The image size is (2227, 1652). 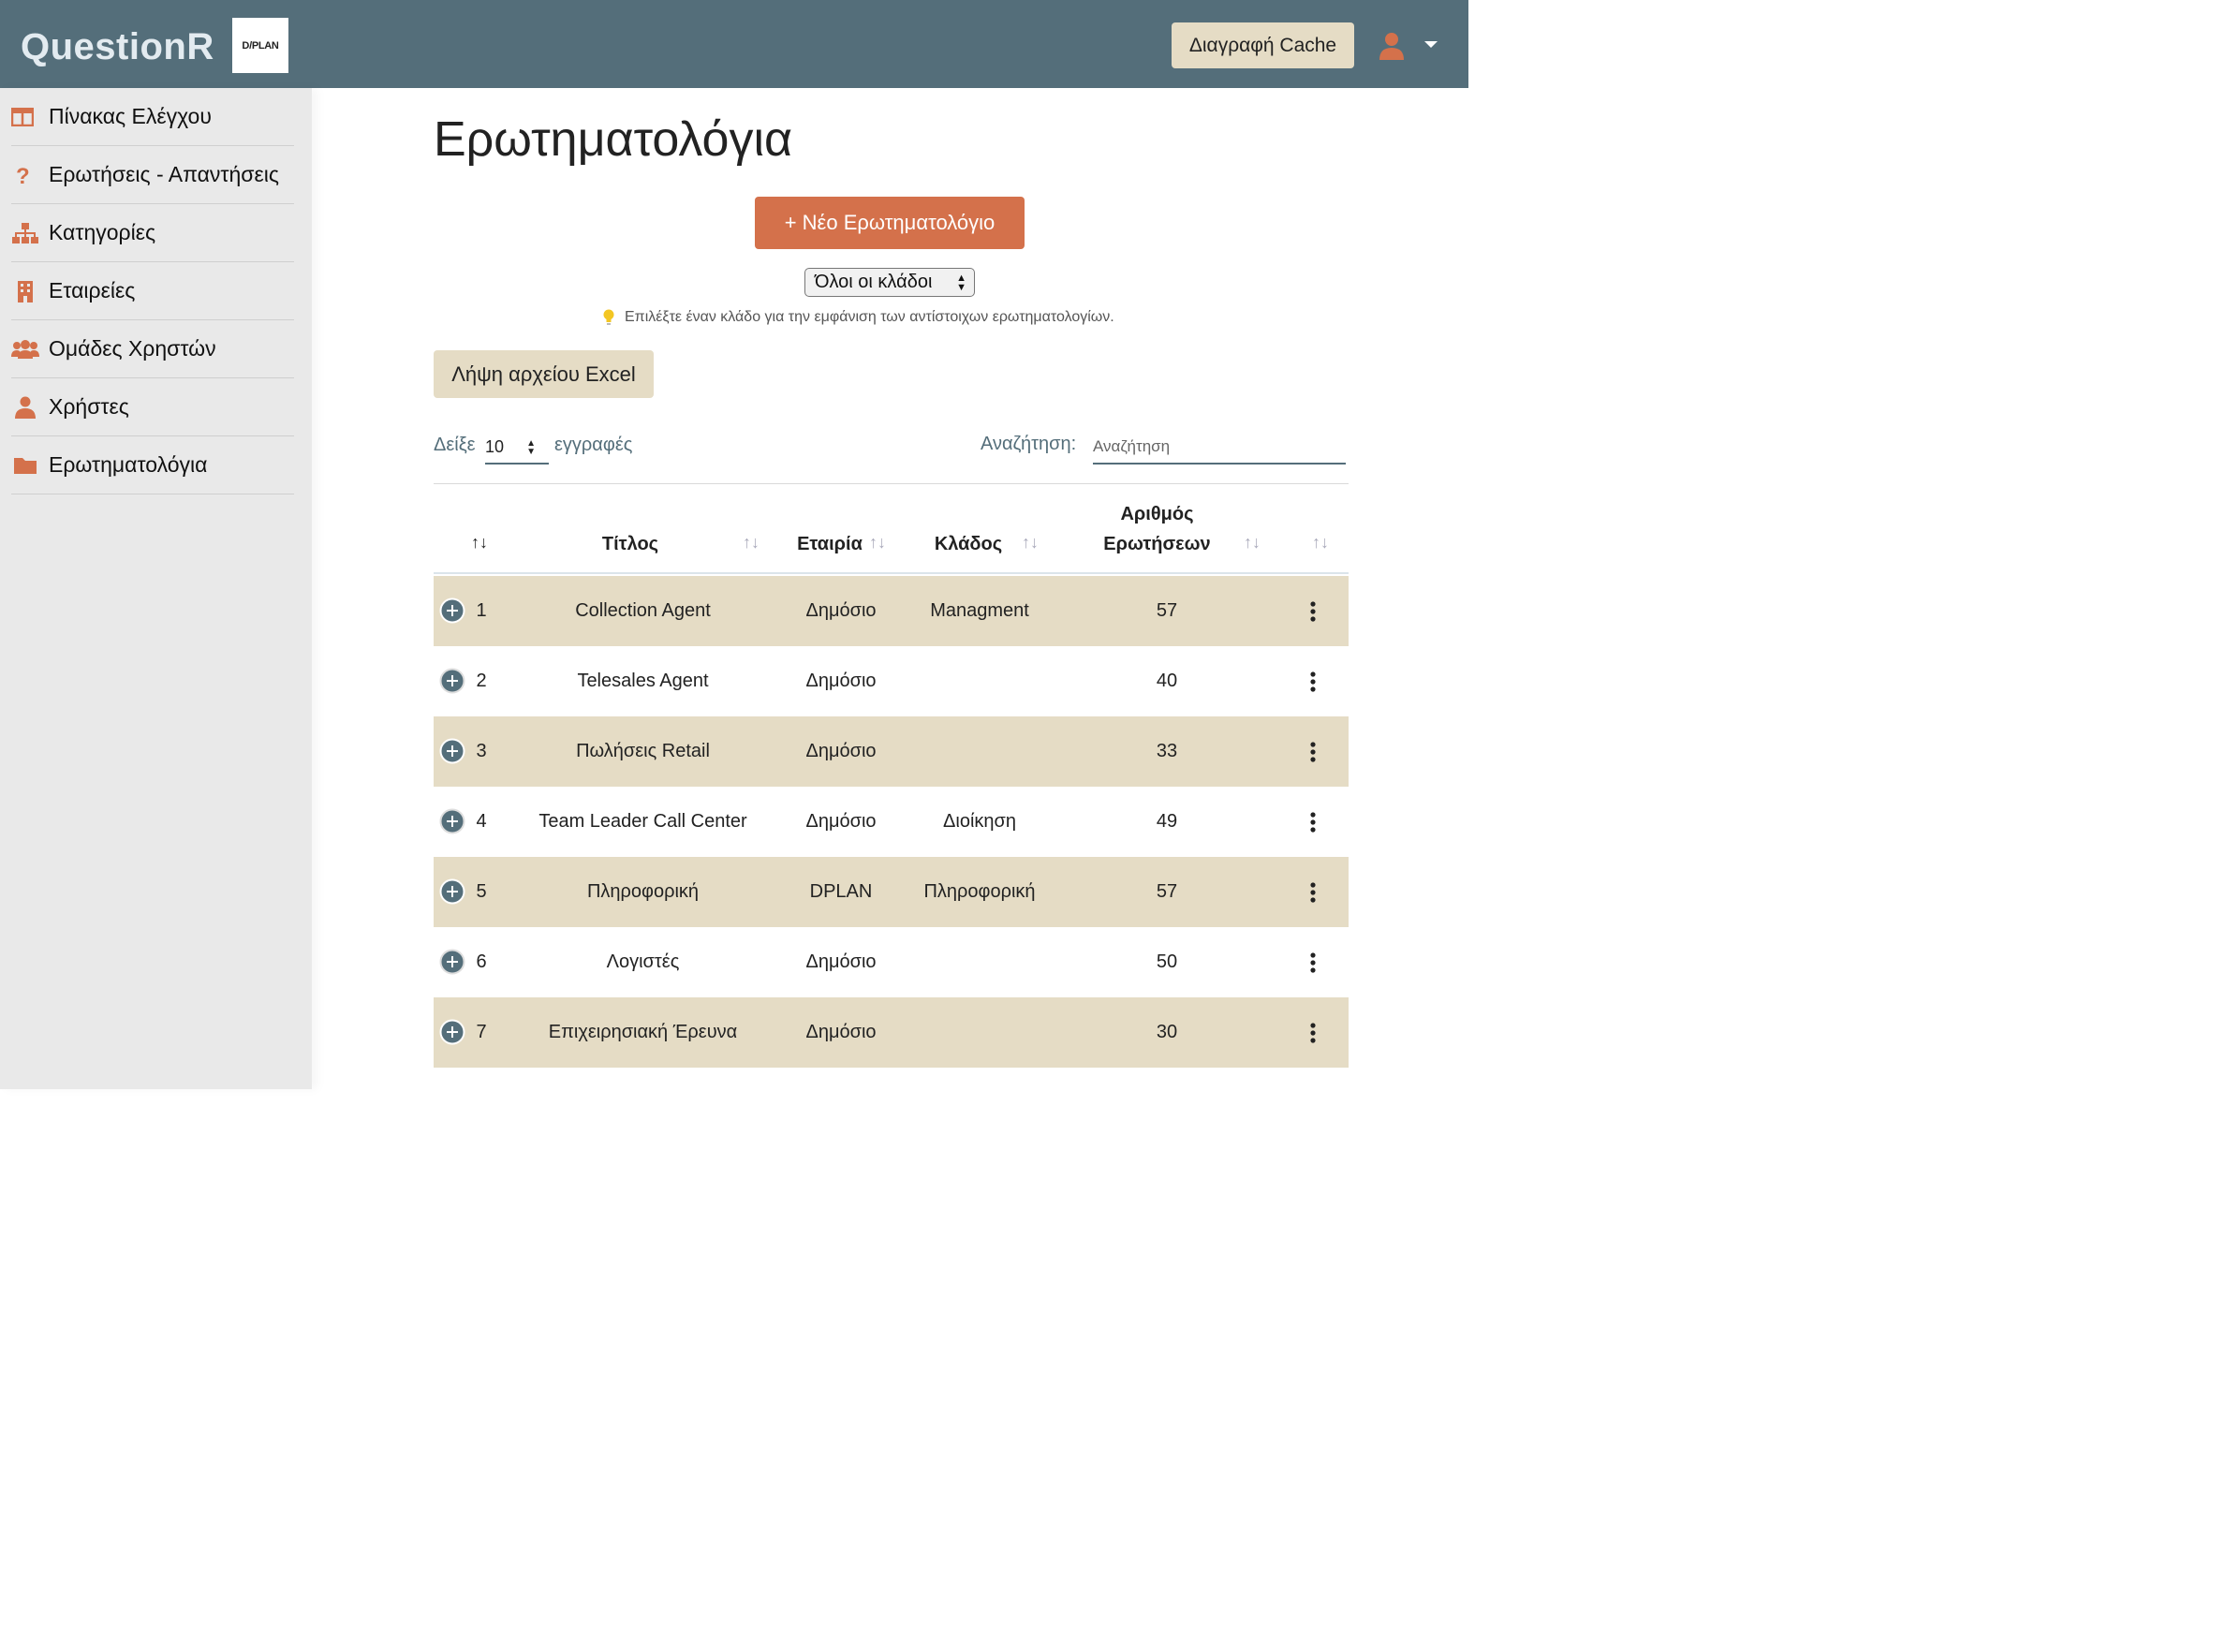 I want to click on row-count: 50, so click(x=1167, y=962).